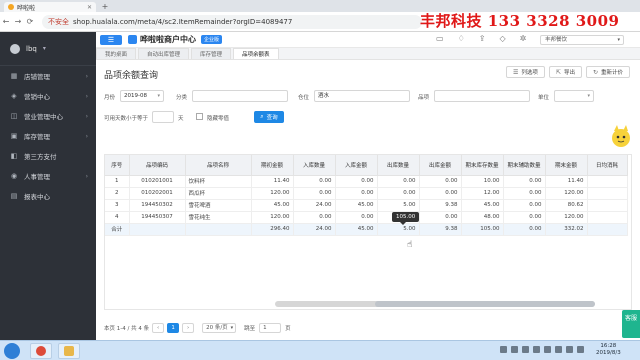  Describe the element at coordinates (37, 137) in the screenshot. I see `sidebar-item-label: 库存管理` at that location.